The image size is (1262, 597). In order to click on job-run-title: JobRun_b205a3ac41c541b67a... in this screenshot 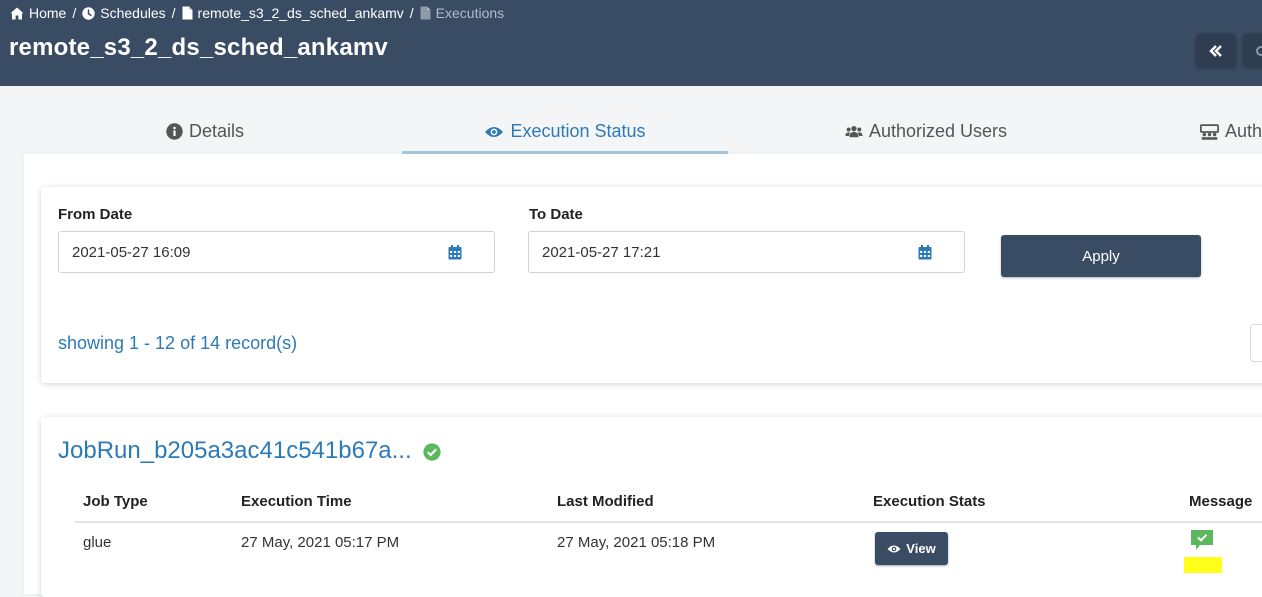, I will do `click(235, 451)`.